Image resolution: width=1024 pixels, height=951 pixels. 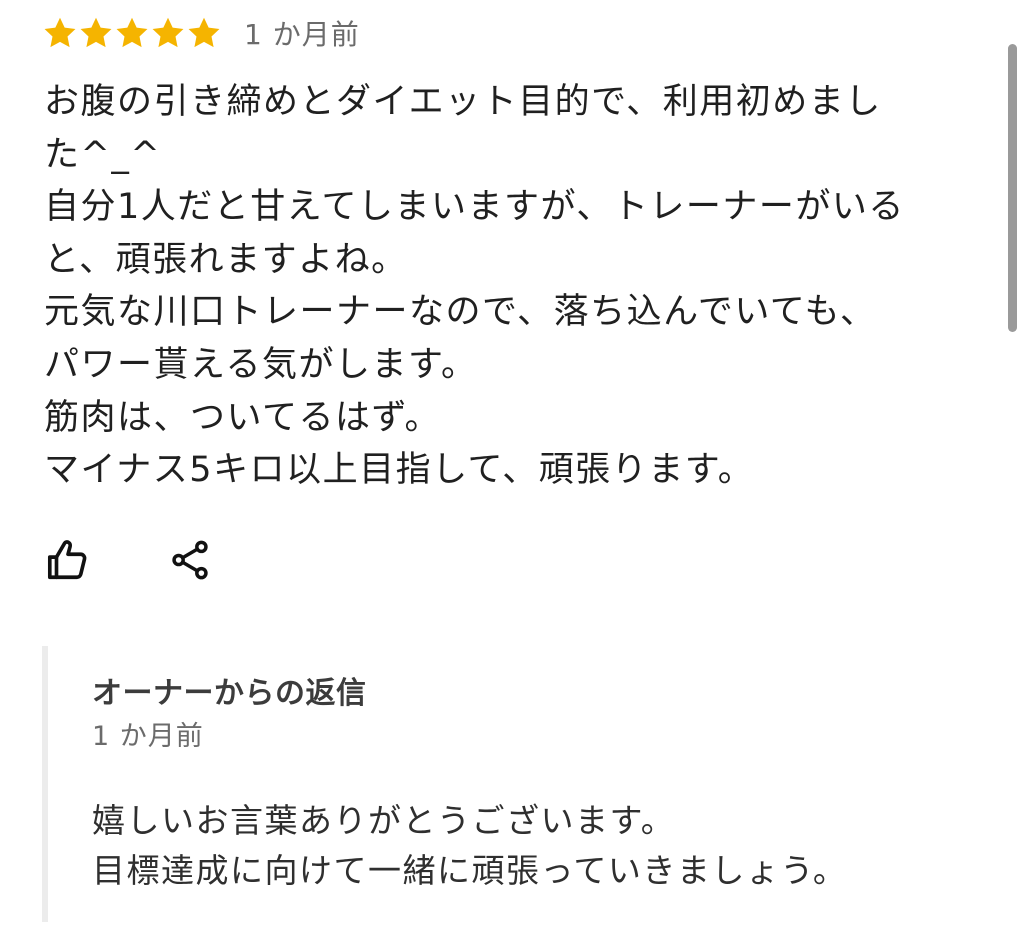 I want to click on star-rating, so click(x=132, y=33).